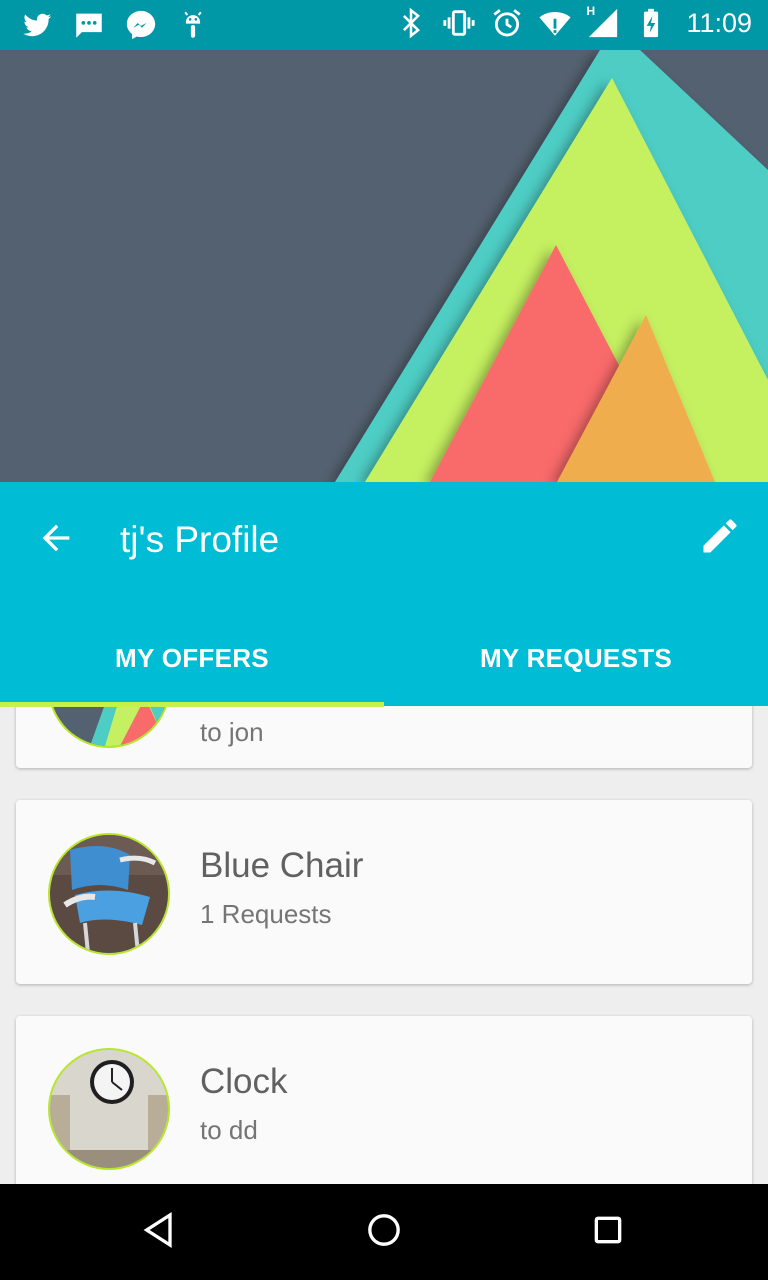 The width and height of the screenshot is (768, 1280). I want to click on offer-card: to jon, so click(384, 737).